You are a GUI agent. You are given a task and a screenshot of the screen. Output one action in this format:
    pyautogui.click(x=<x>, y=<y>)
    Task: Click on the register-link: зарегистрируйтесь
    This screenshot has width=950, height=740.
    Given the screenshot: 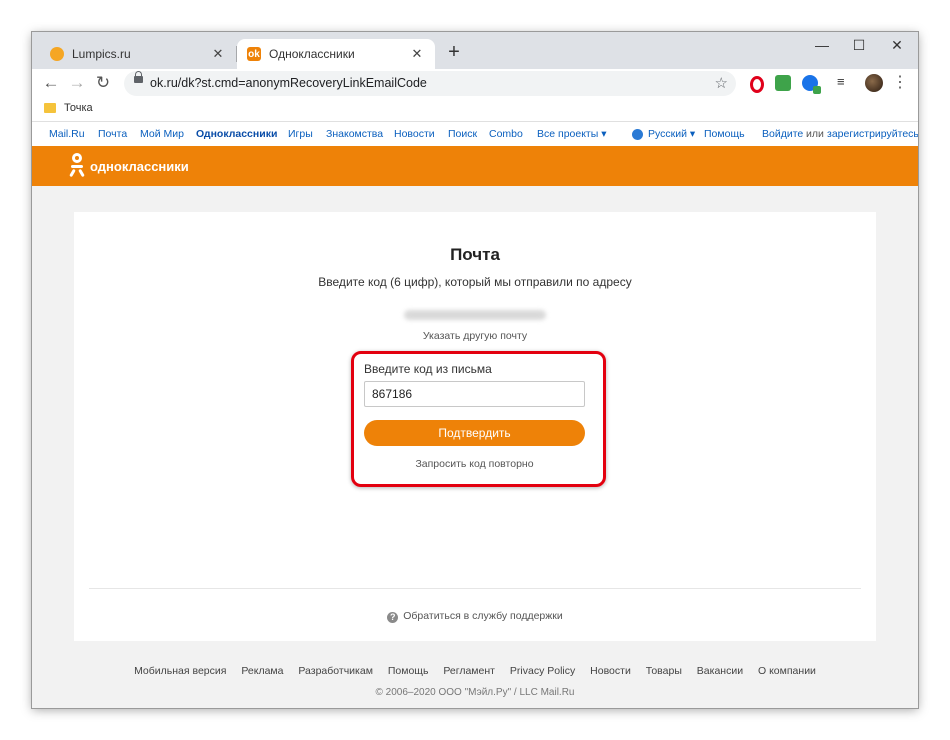 What is the action you would take?
    pyautogui.click(x=872, y=134)
    